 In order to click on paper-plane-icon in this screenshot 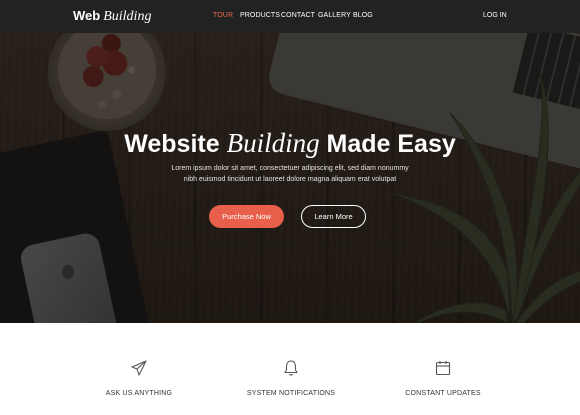, I will do `click(139, 368)`.